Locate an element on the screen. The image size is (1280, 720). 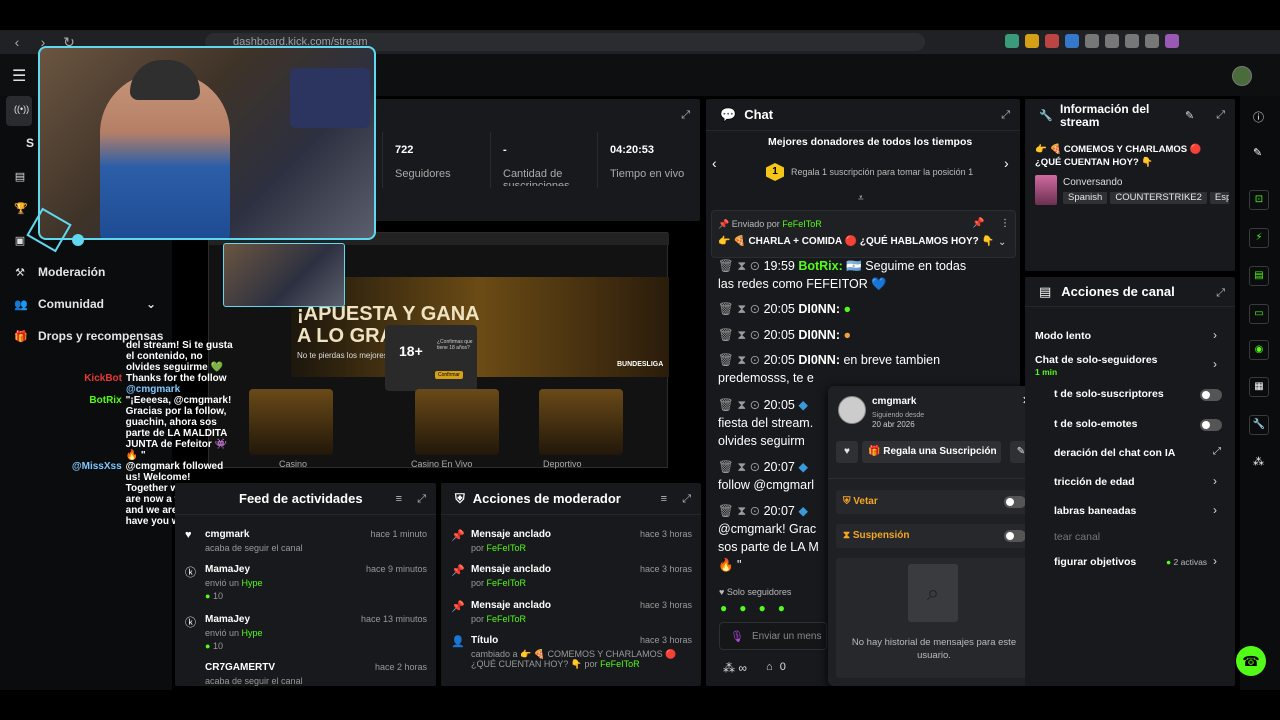
sidebar-item-media: ▣ is located at coordinates (20, 240).